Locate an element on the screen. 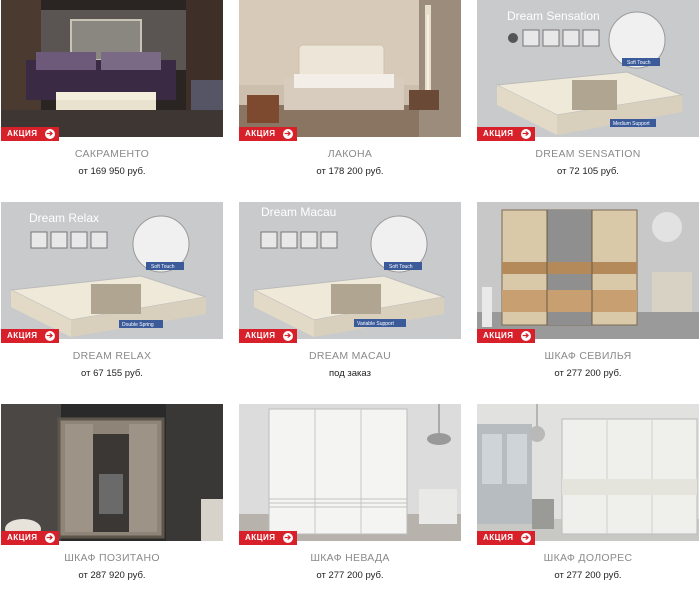 The height and width of the screenshot is (598, 700). product-card-sacramento: АКЦИЯ ➔ САКРАМЕНТО от 169 950 руб. is located at coordinates (112, 97).